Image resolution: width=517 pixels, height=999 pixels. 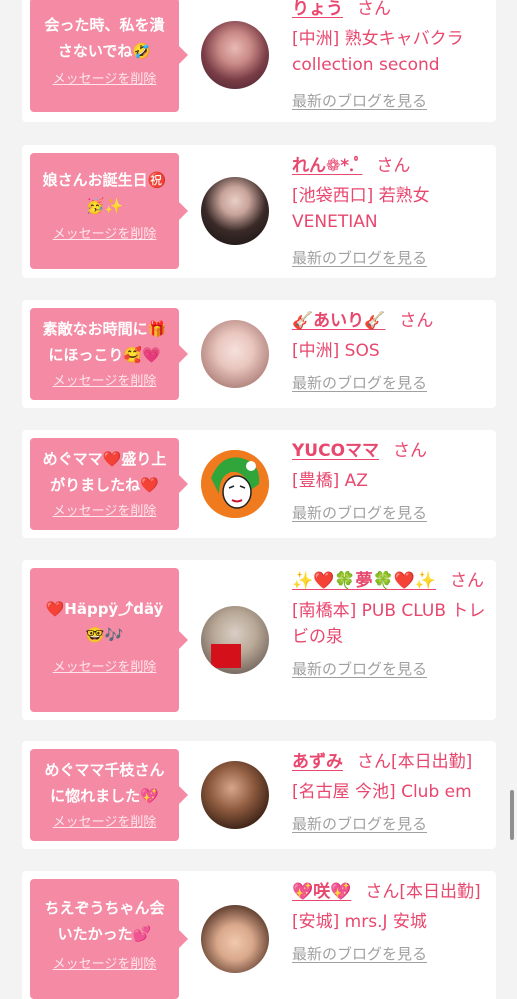 I want to click on shop-name: [中洲] SOS, so click(x=336, y=351).